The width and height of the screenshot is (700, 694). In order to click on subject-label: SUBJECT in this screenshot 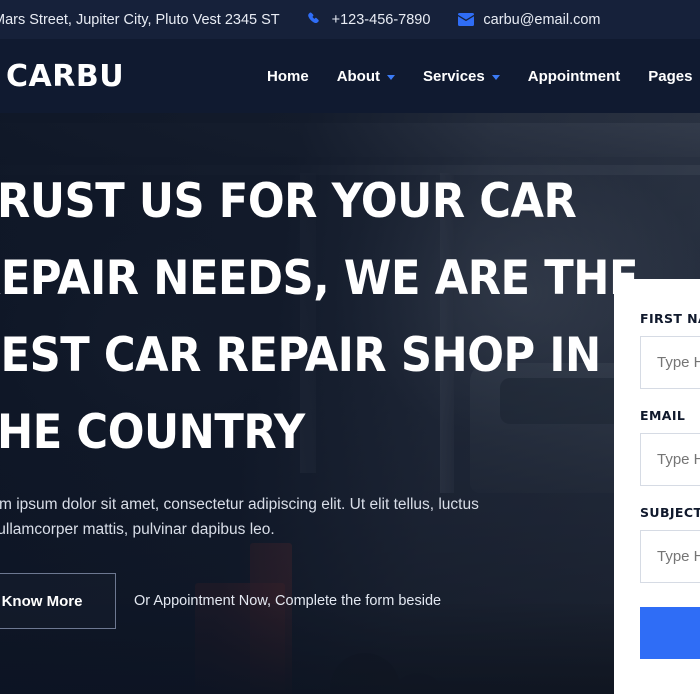, I will do `click(670, 512)`.